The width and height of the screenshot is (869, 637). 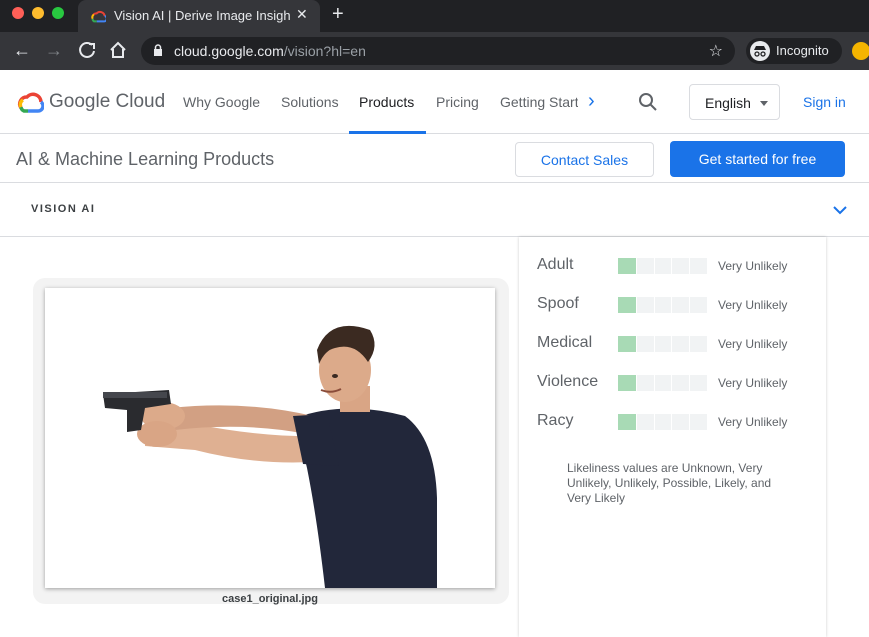 What do you see at coordinates (30, 103) in the screenshot?
I see `google-cloud-logo-icon` at bounding box center [30, 103].